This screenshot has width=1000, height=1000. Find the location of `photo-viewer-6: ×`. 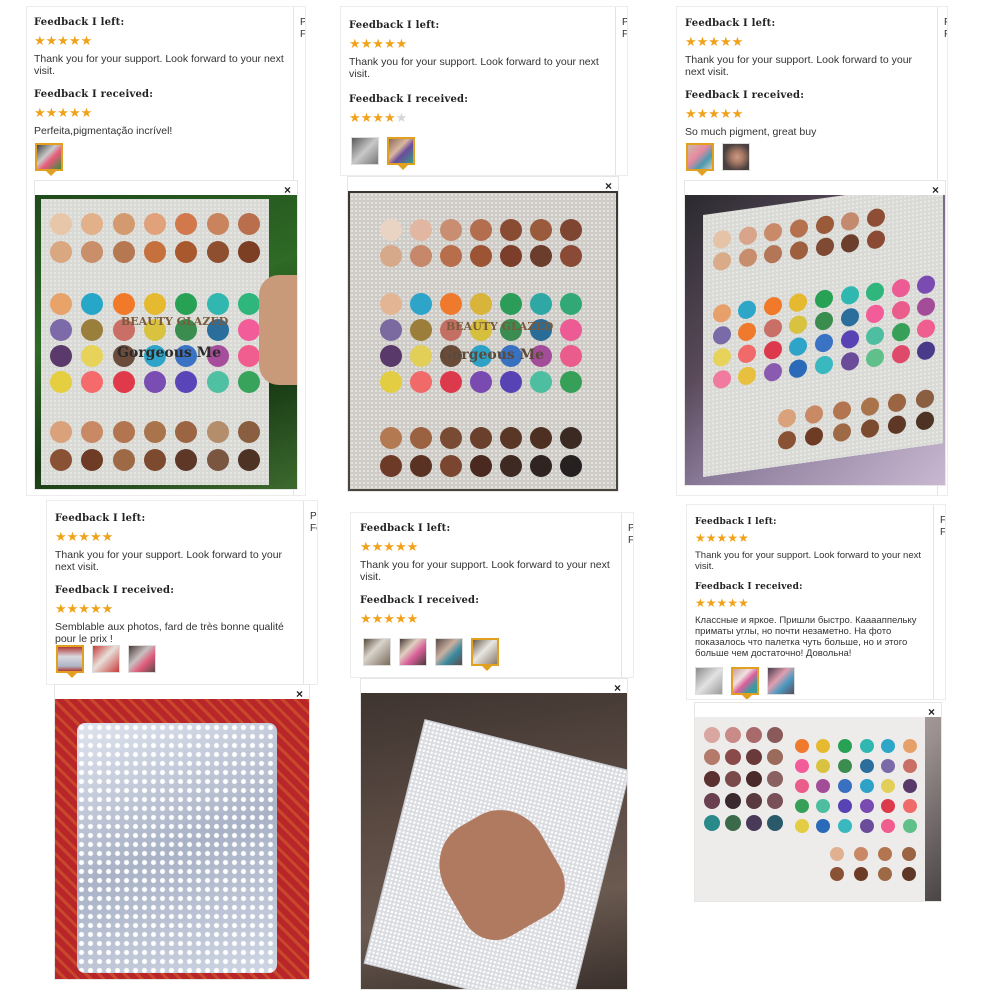

photo-viewer-6: × is located at coordinates (818, 802).